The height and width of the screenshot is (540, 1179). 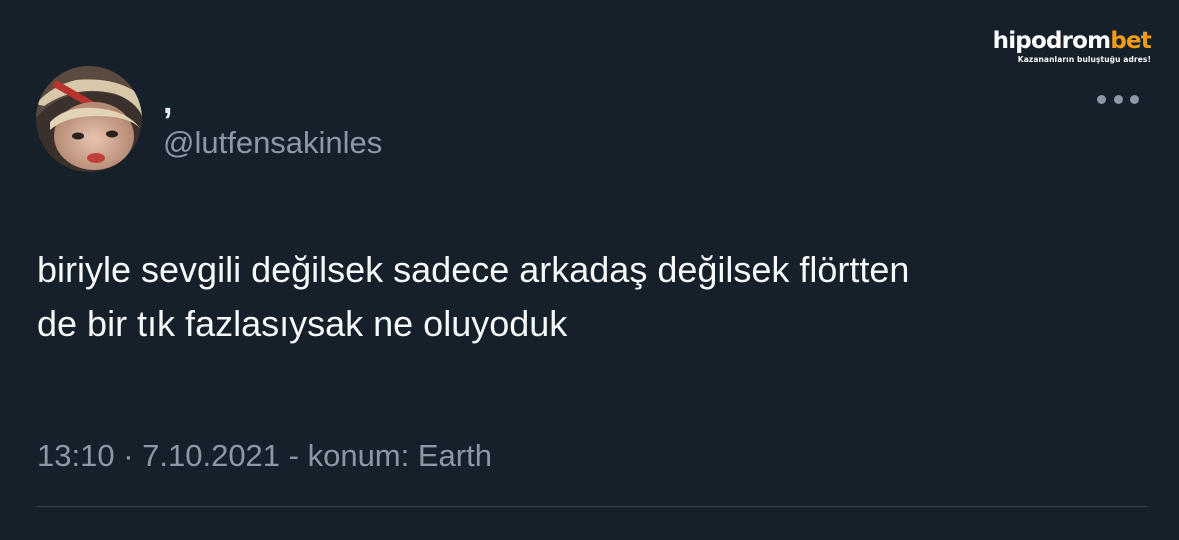 What do you see at coordinates (272, 143) in the screenshot?
I see `username-handle: @lutfensakinles` at bounding box center [272, 143].